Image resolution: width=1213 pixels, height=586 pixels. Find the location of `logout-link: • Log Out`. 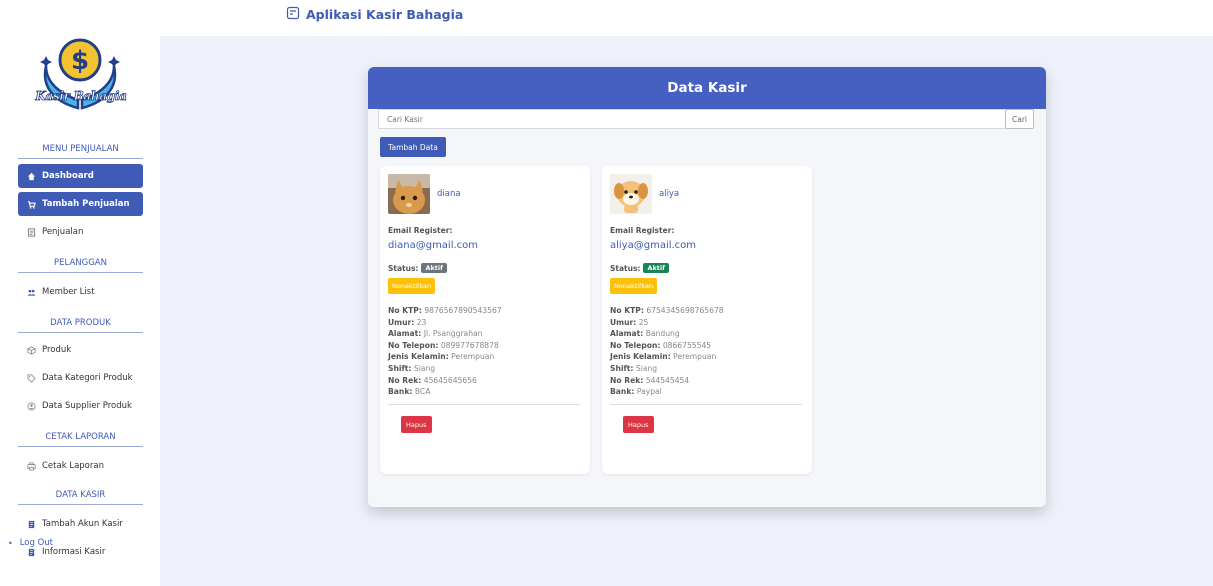

logout-link: • Log Out is located at coordinates (30, 543).